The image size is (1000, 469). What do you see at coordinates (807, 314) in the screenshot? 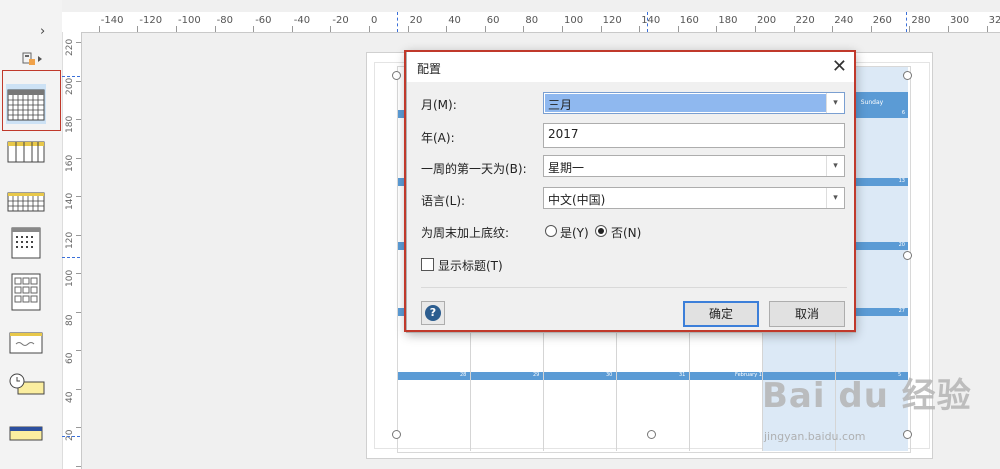
I see `cancel-button: 取消` at bounding box center [807, 314].